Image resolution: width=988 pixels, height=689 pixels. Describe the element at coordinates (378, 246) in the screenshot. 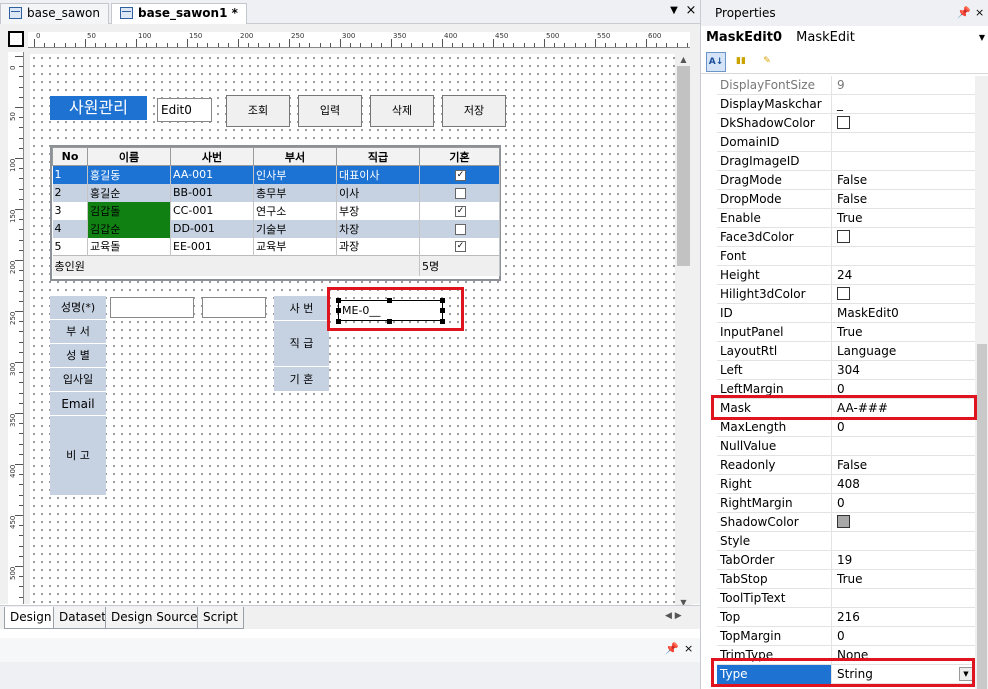

I see `grid-cell: 과장` at that location.